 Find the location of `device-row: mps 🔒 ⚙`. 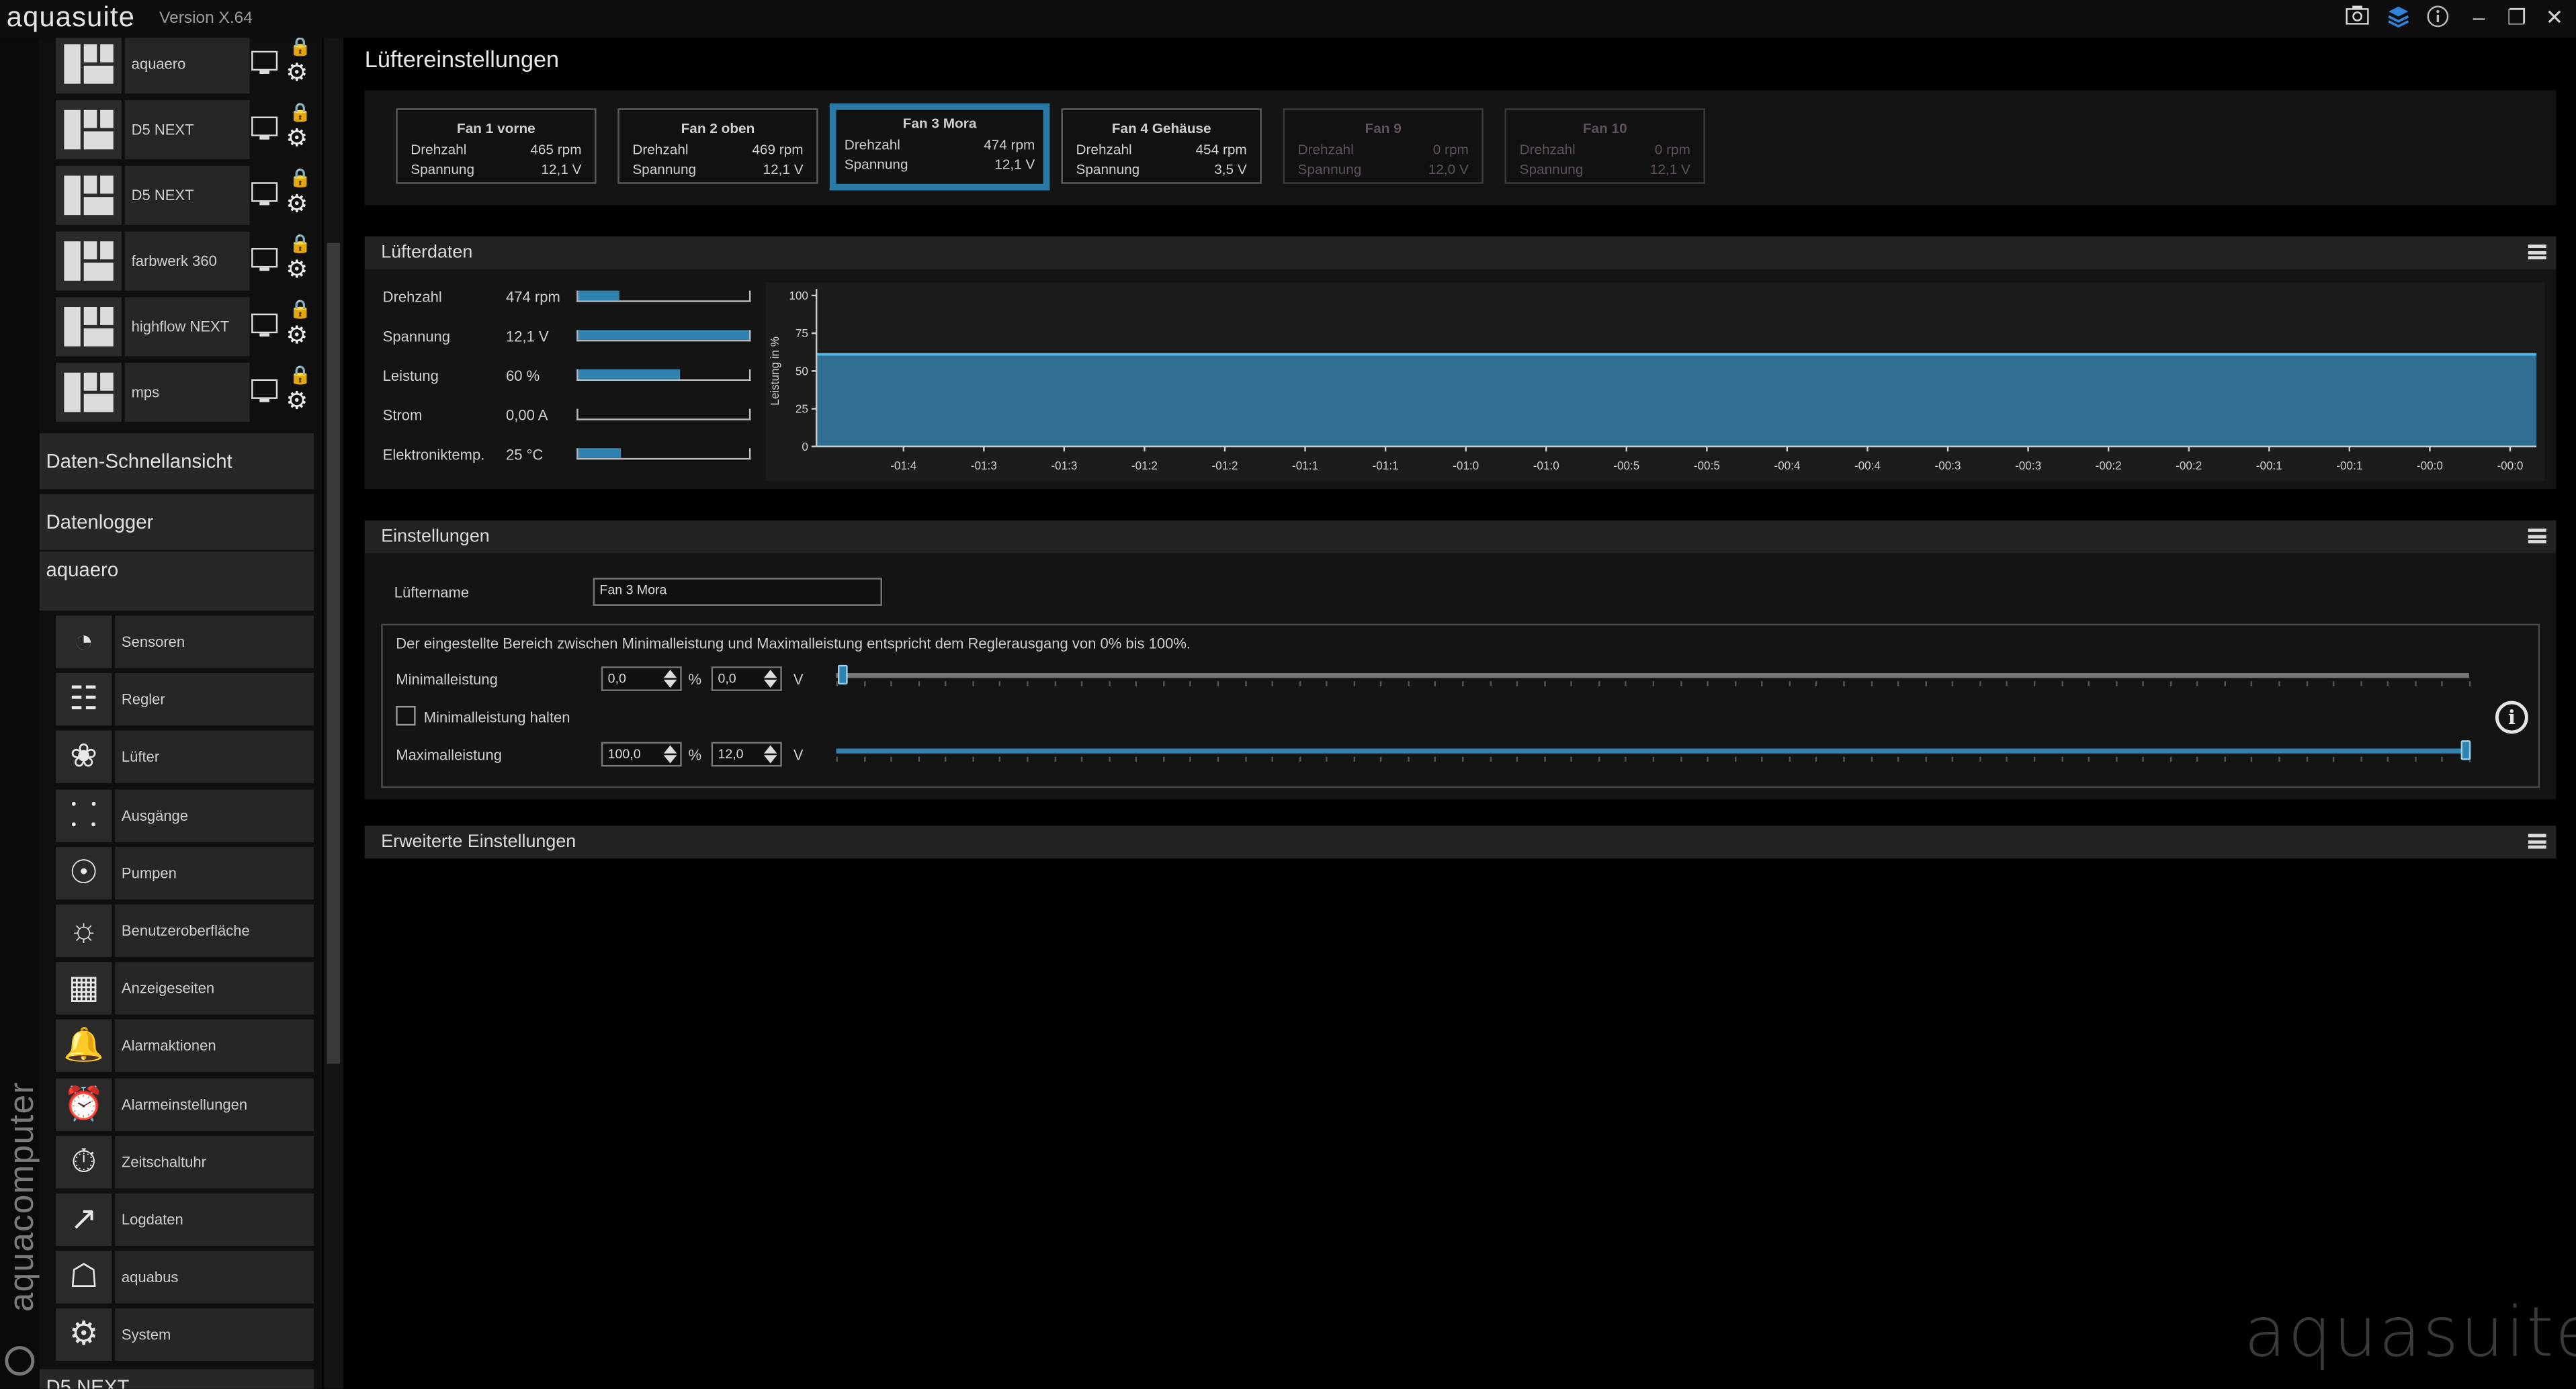

device-row: mps 🔒 ⚙ is located at coordinates (187, 392).